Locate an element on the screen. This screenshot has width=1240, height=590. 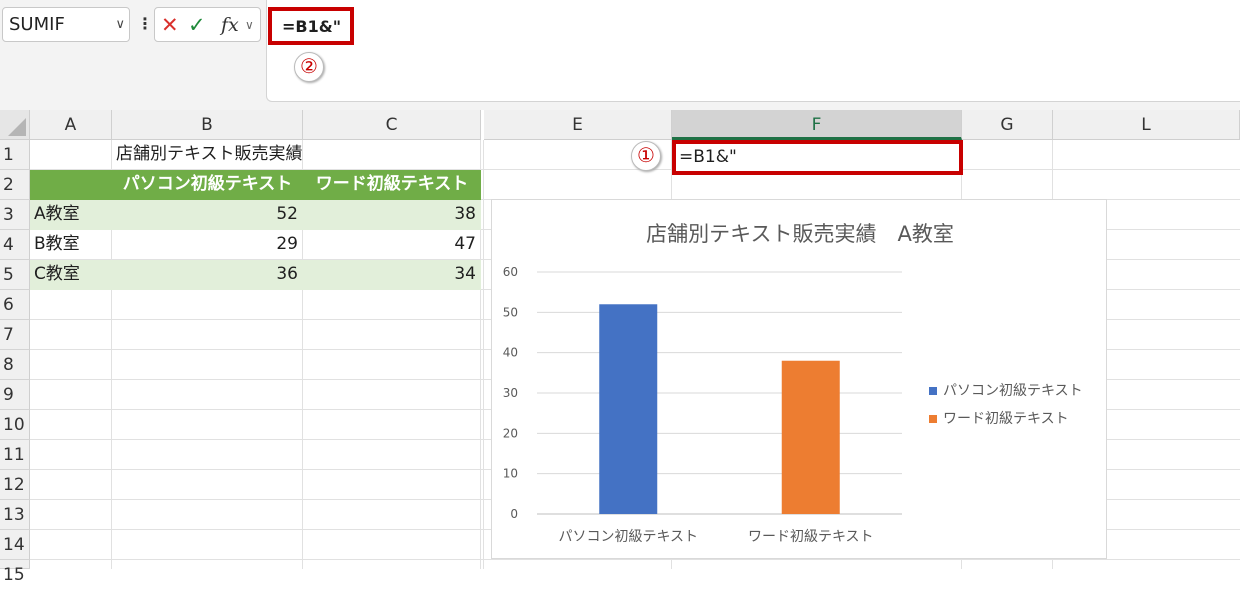
x-tick-label: パソコン初級テキスト is located at coordinates (628, 536).